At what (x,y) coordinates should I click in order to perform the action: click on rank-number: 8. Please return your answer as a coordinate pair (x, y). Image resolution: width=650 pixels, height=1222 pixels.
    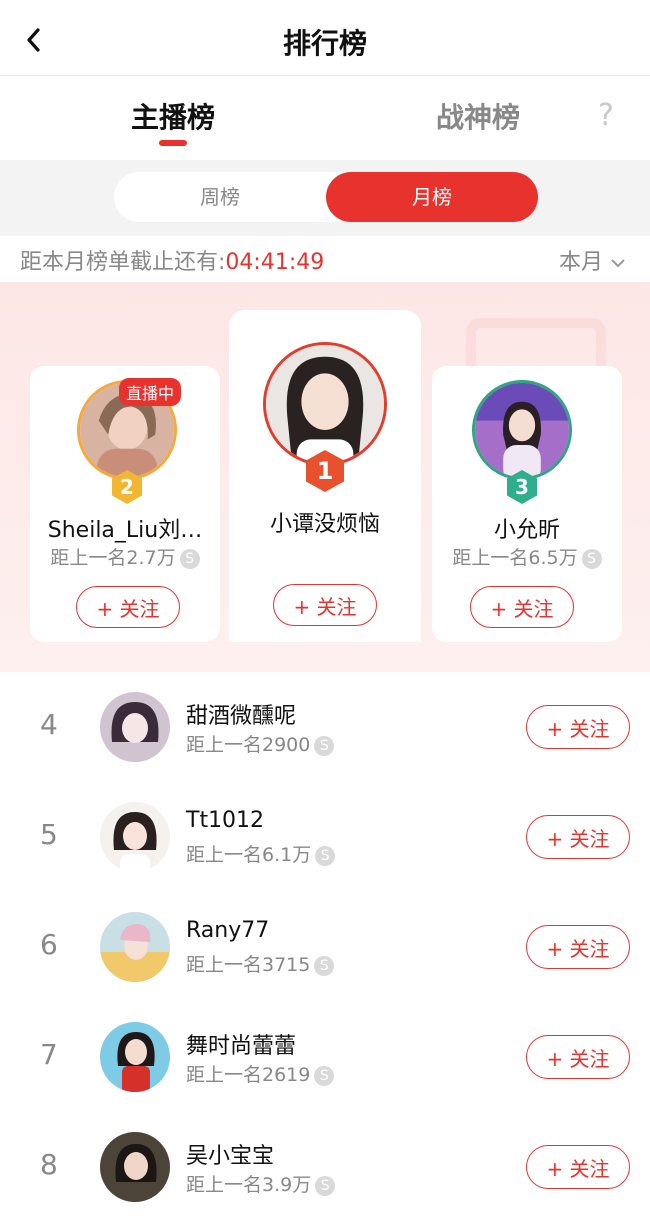
    Looking at the image, I should click on (49, 1164).